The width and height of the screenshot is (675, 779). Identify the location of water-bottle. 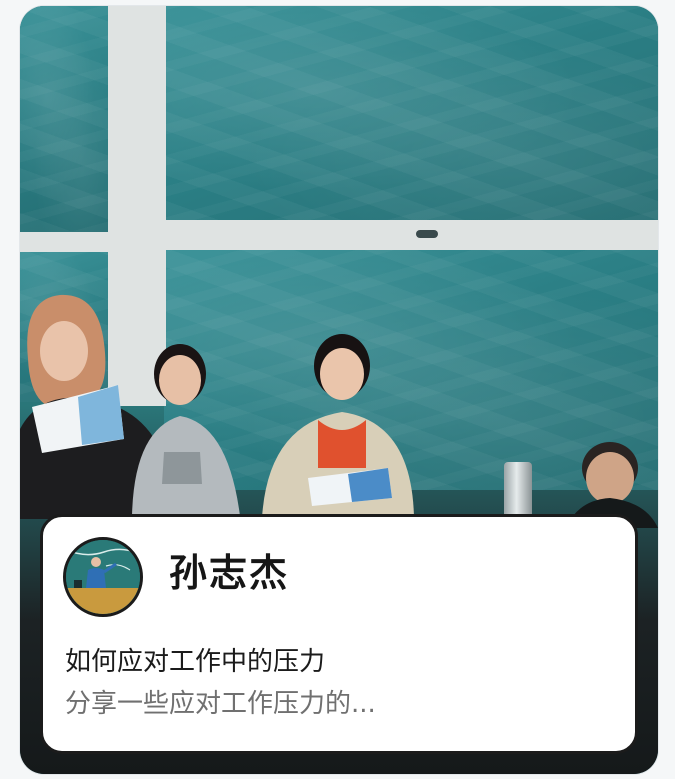
(518, 490).